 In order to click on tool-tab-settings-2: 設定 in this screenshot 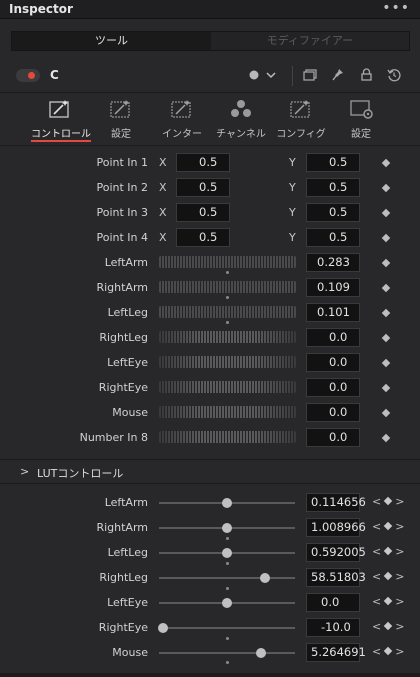, I will do `click(361, 118)`.